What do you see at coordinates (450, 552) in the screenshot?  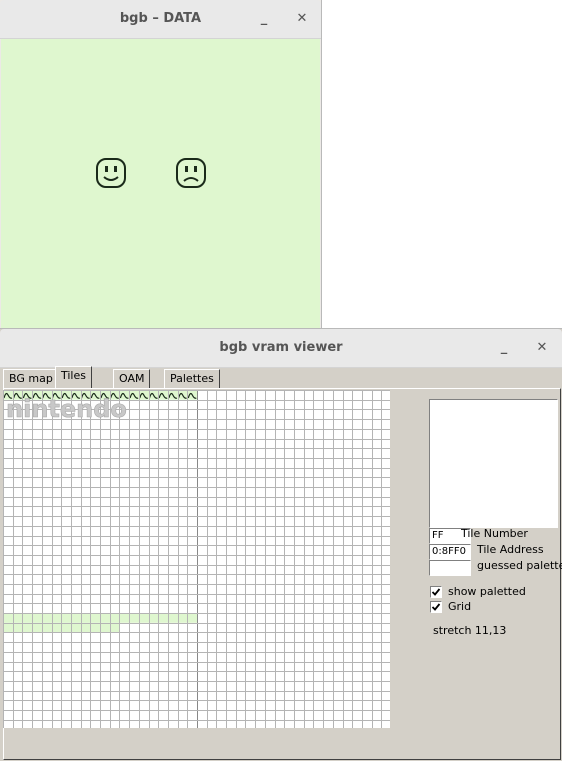 I see `tile-address-field: 0:8FF0` at bounding box center [450, 552].